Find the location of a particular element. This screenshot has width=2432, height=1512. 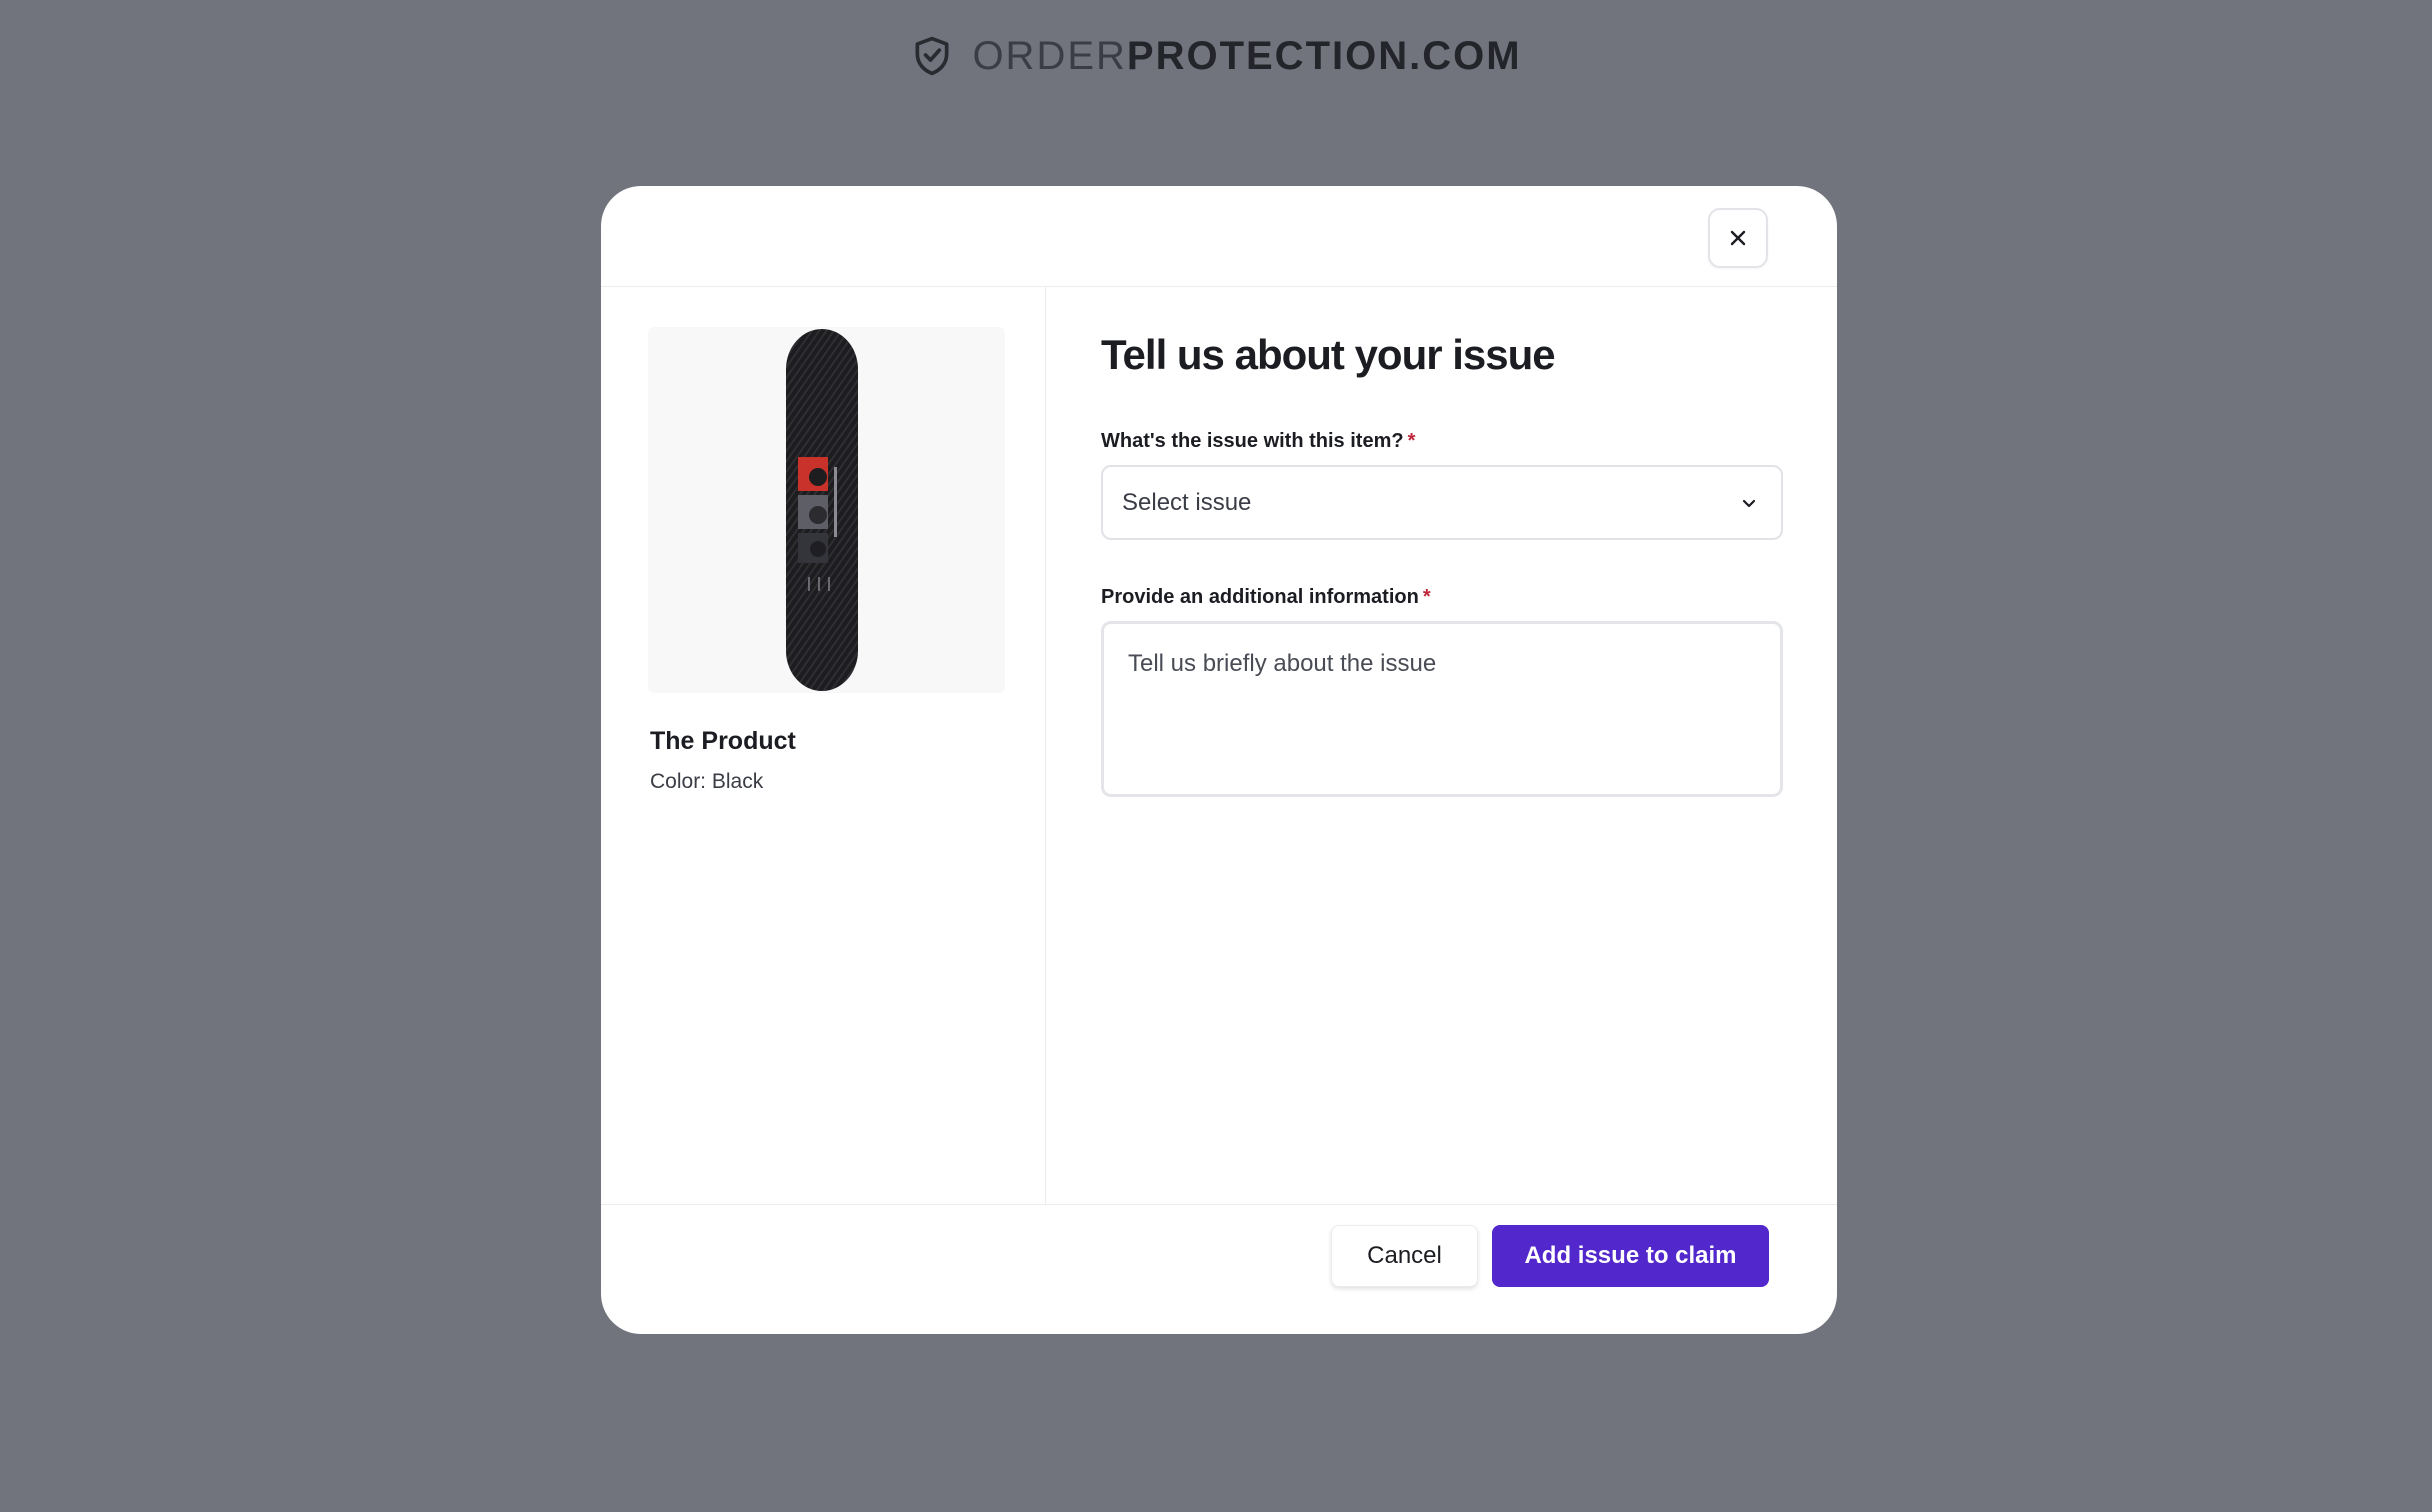

close-button is located at coordinates (1738, 238).